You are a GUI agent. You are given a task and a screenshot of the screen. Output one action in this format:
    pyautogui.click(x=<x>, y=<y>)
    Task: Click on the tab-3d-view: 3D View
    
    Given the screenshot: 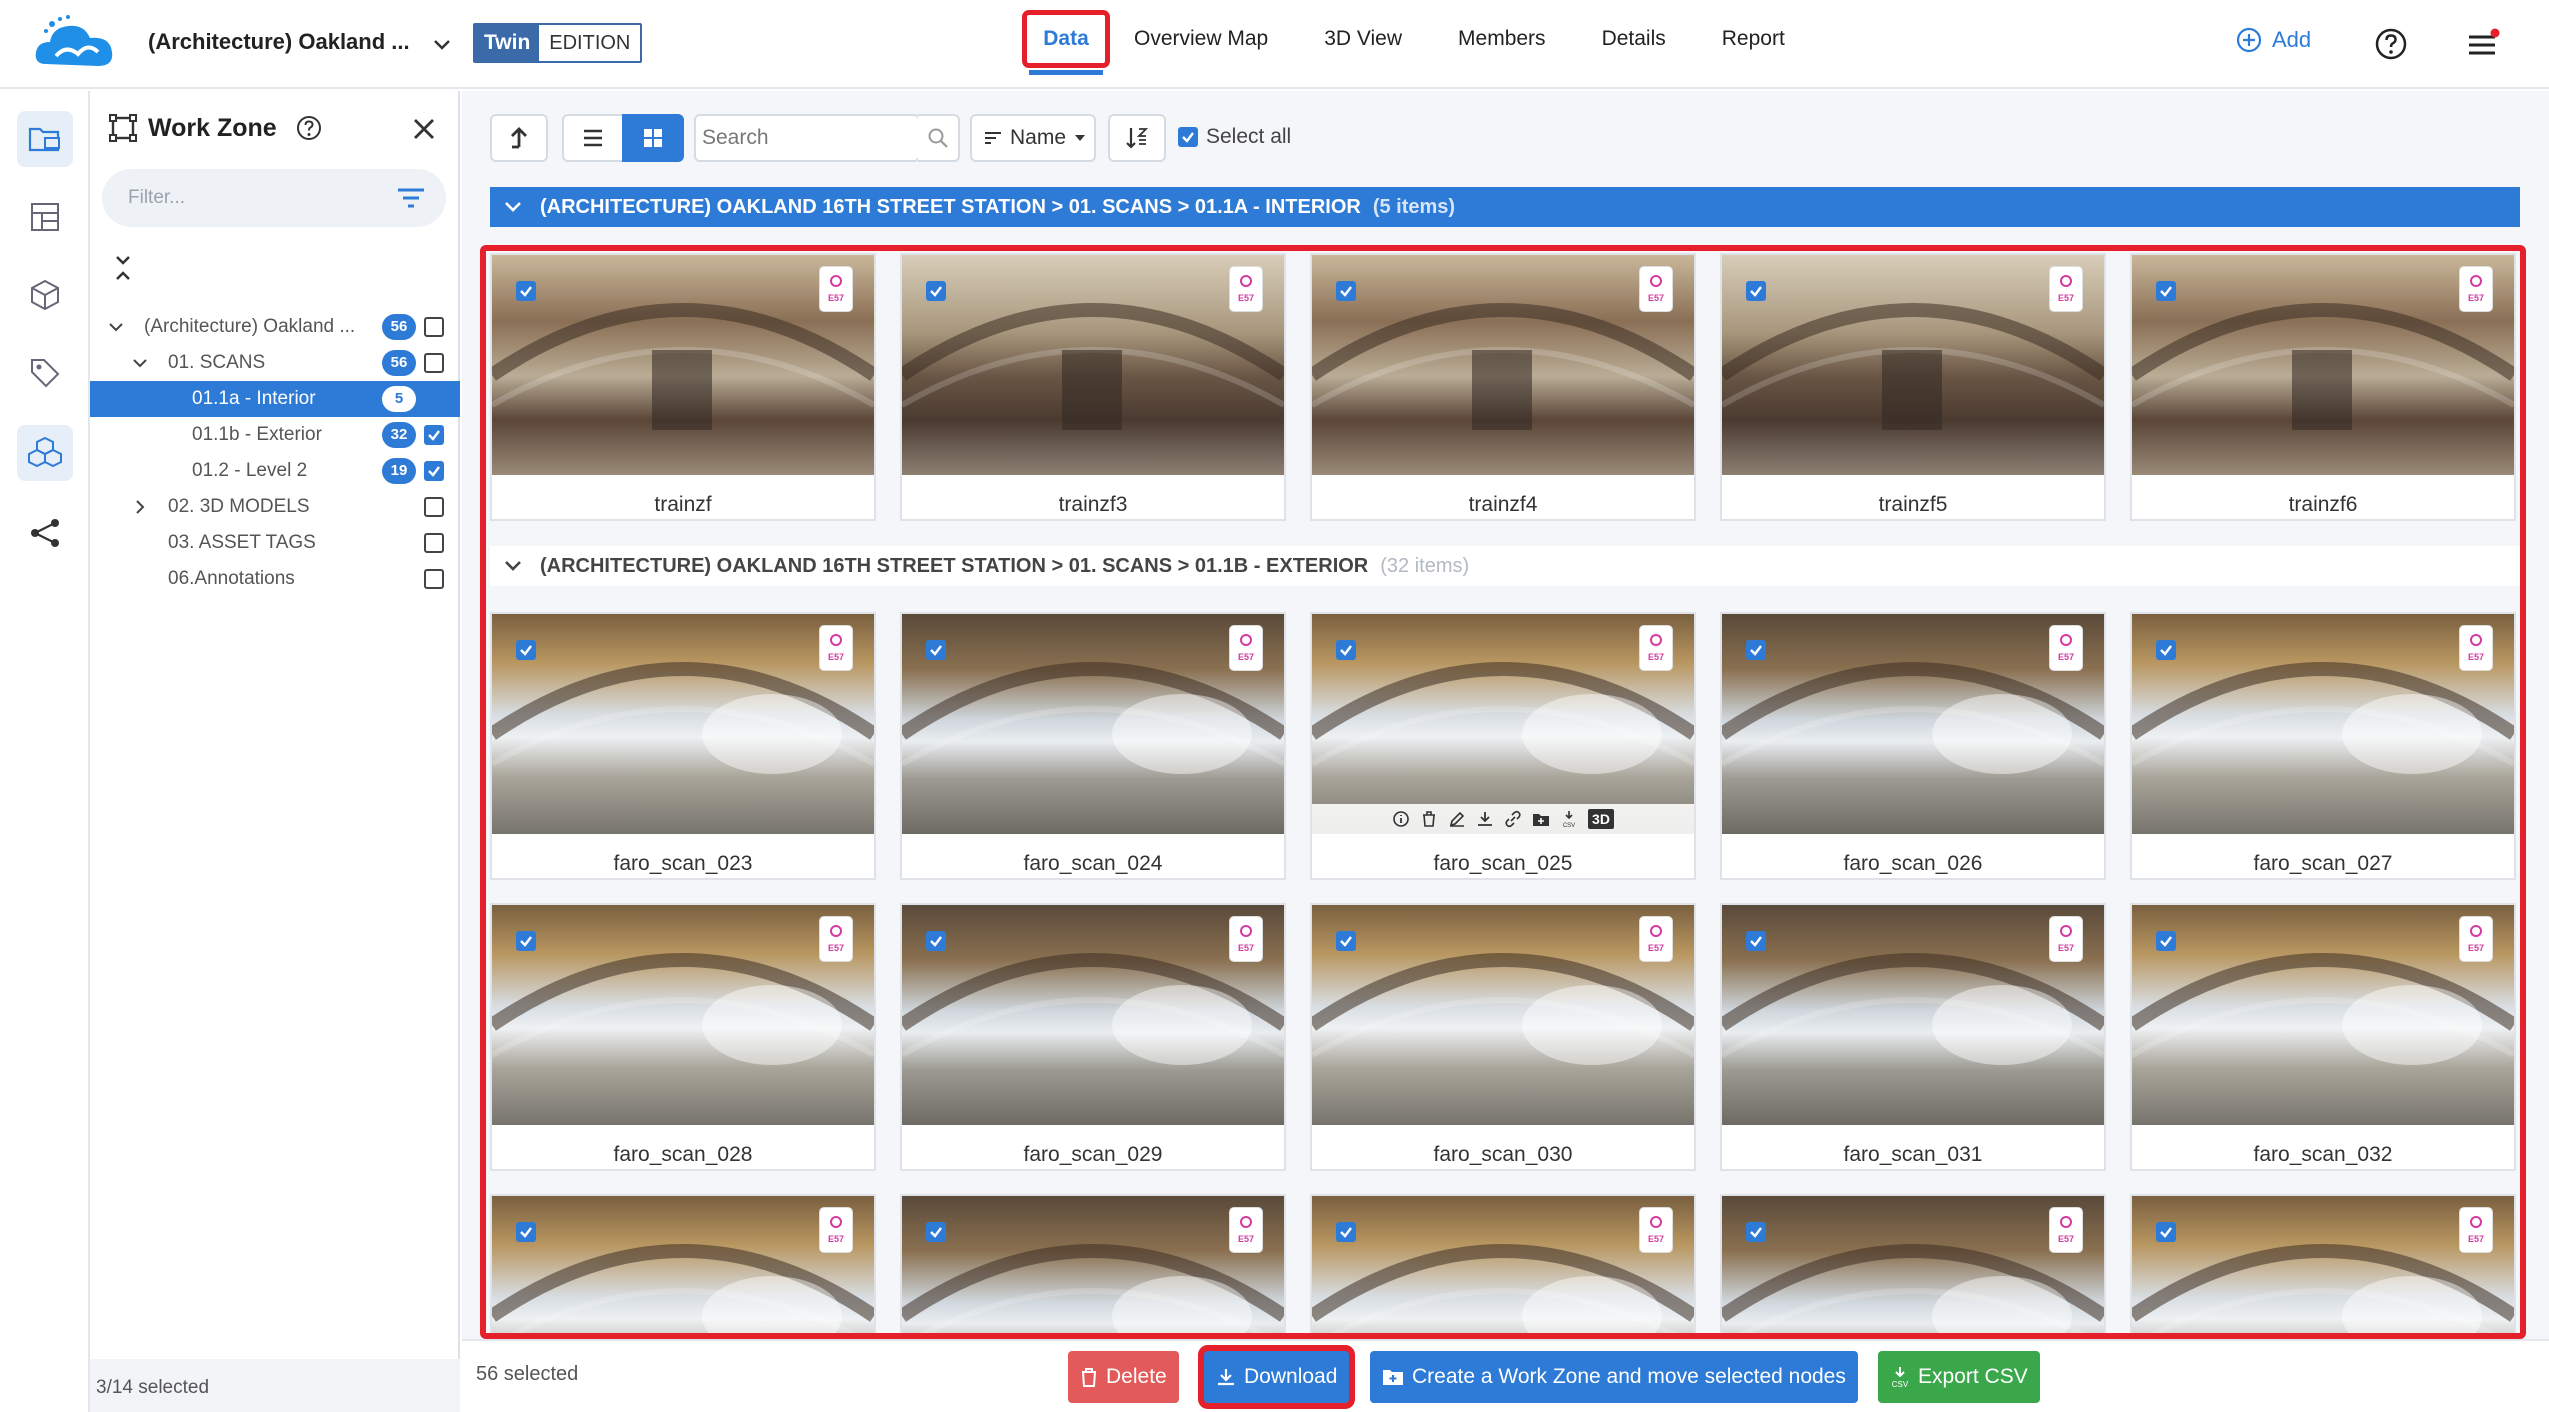 What is the action you would take?
    pyautogui.click(x=1363, y=39)
    